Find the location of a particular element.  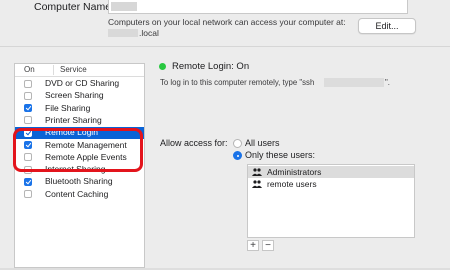

service-list-header: On Service is located at coordinates (79, 70).